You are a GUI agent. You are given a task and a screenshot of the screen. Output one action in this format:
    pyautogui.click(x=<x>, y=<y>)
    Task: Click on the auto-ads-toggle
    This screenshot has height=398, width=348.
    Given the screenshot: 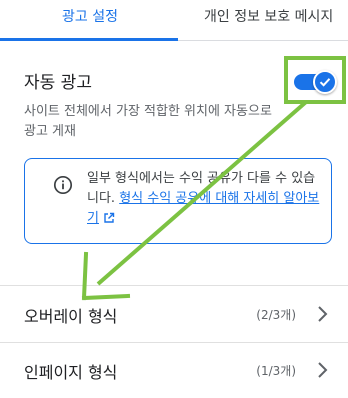 What is the action you would take?
    pyautogui.click(x=318, y=83)
    